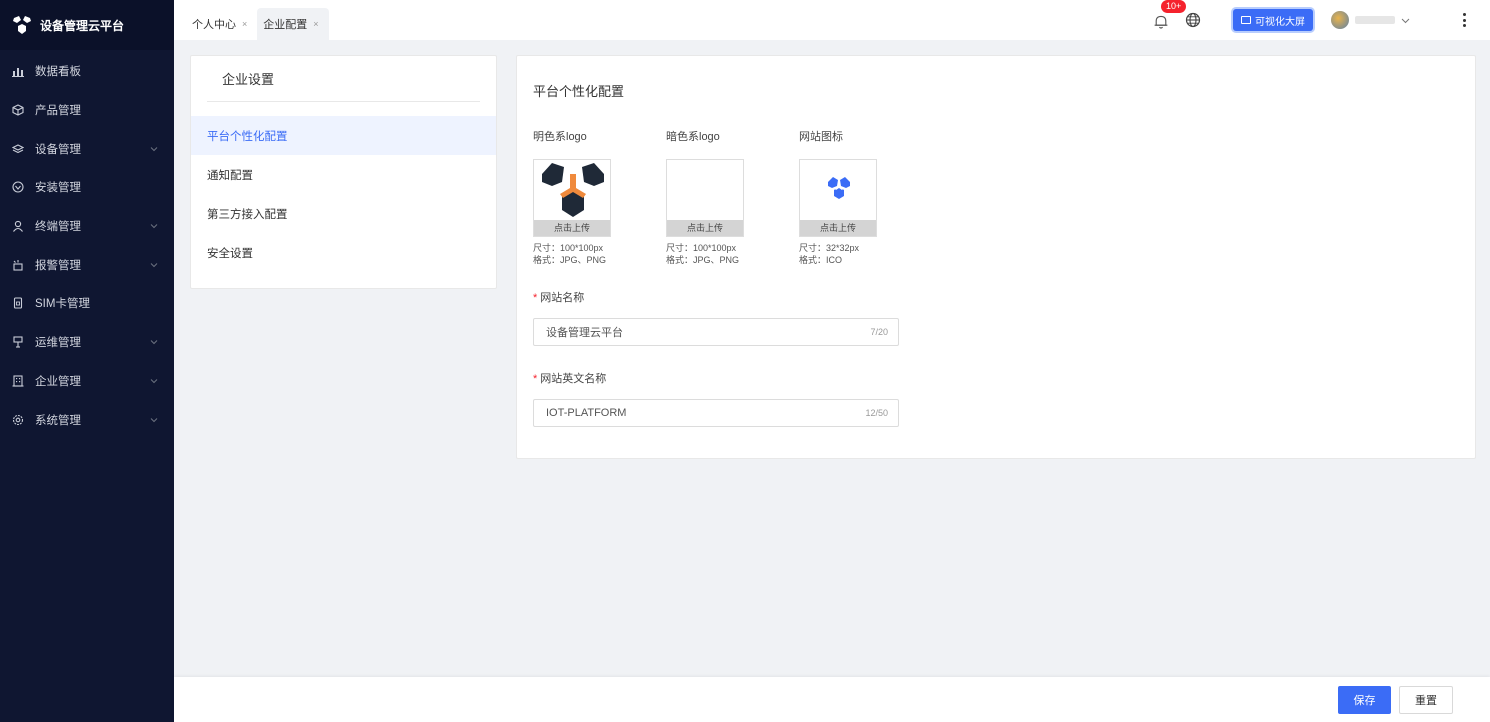  I want to click on sidebar-item-dashboard: 数据看板, so click(87, 71).